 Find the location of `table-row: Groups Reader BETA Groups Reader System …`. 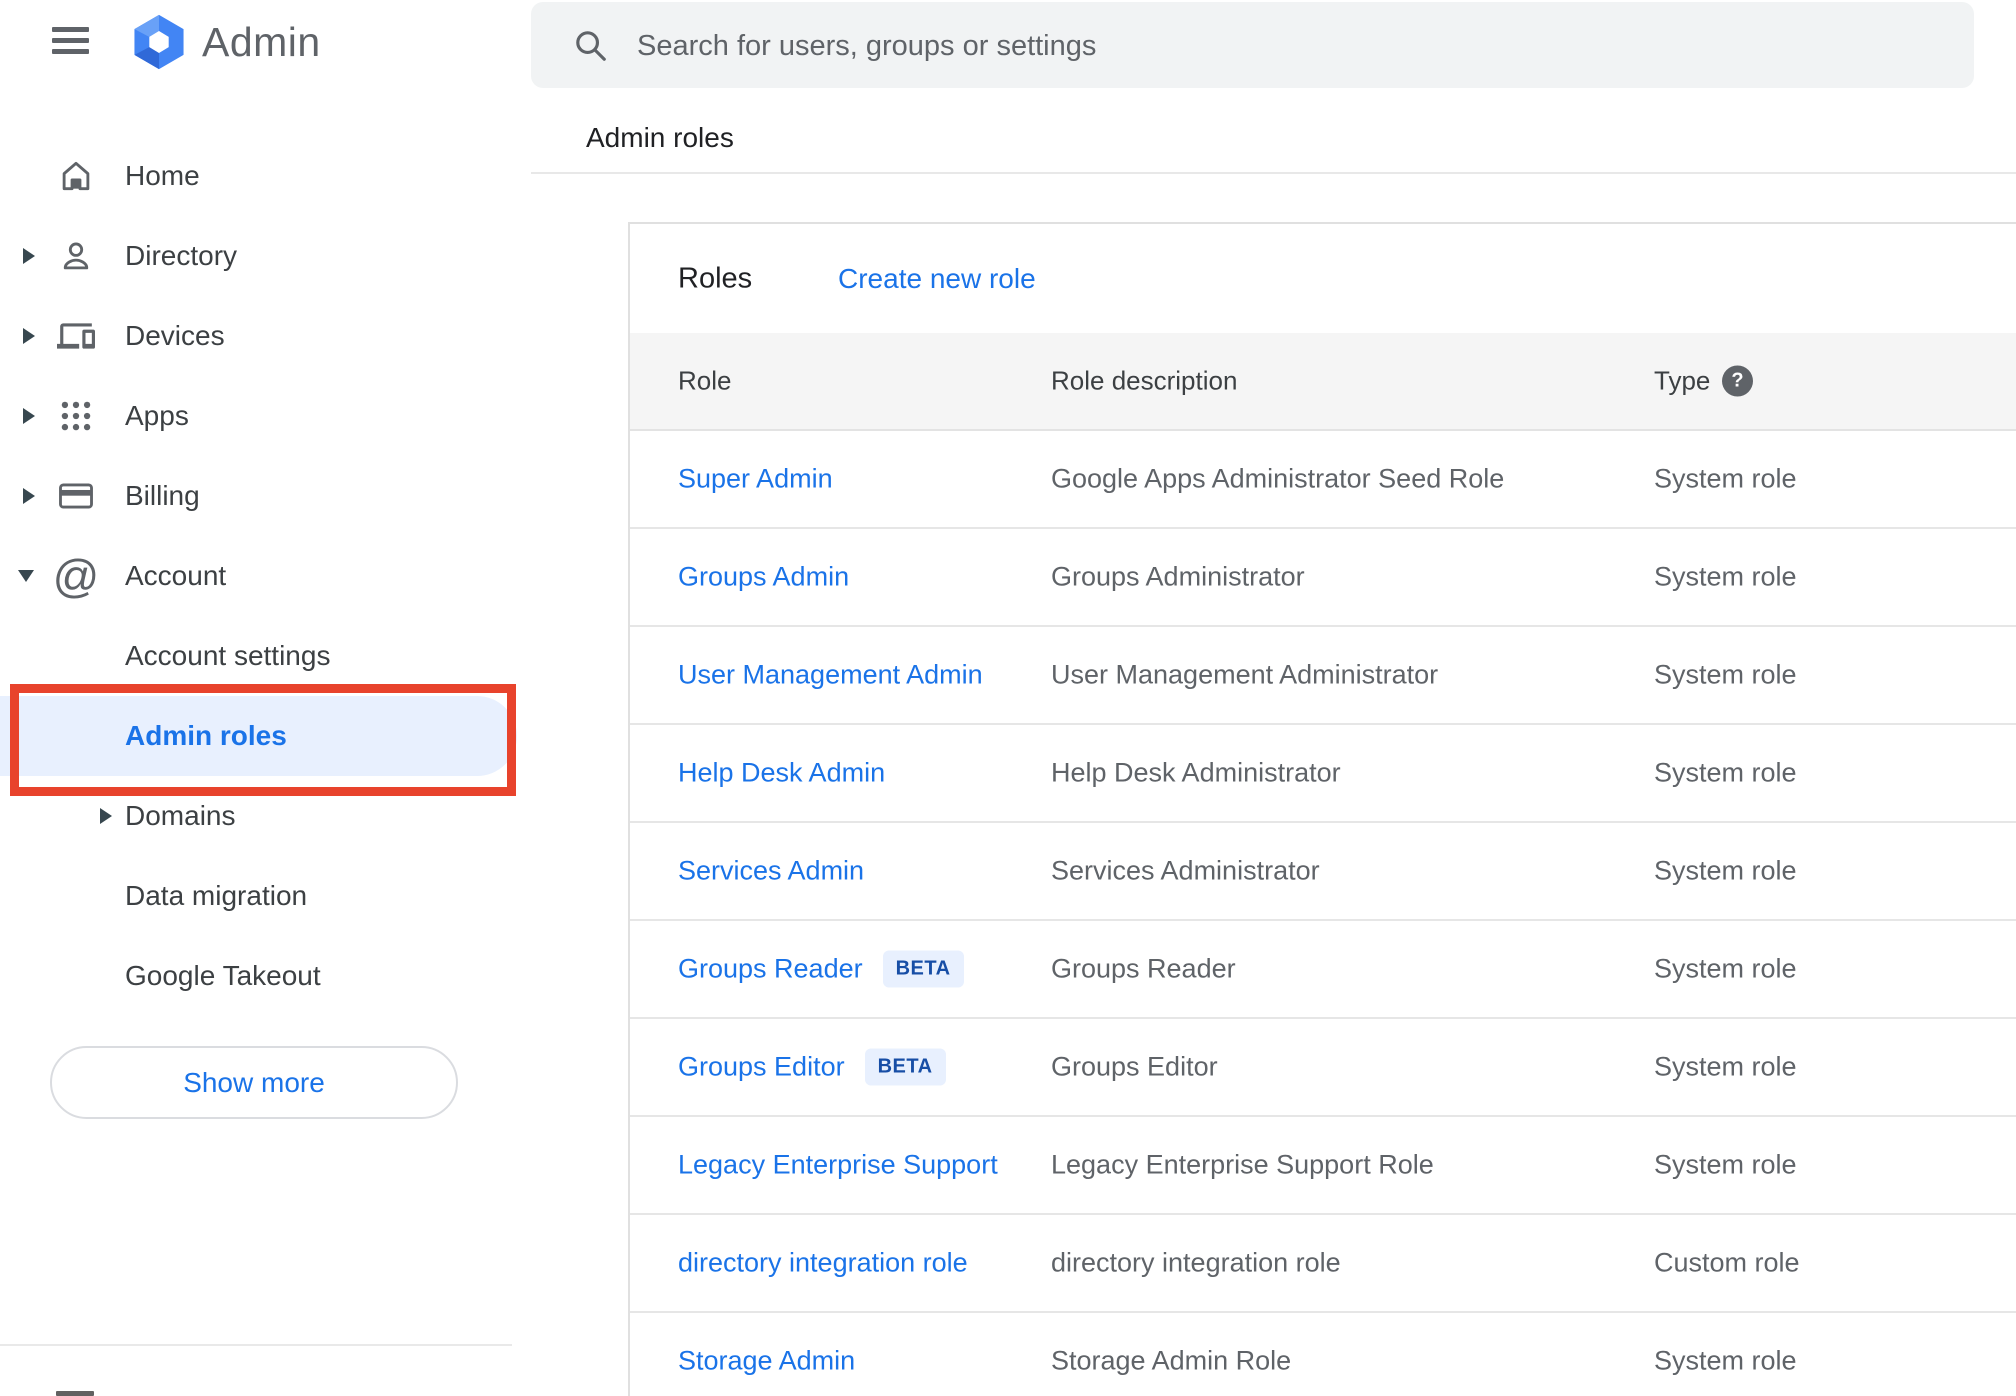

table-row: Groups Reader BETA Groups Reader System … is located at coordinates (1323, 970).